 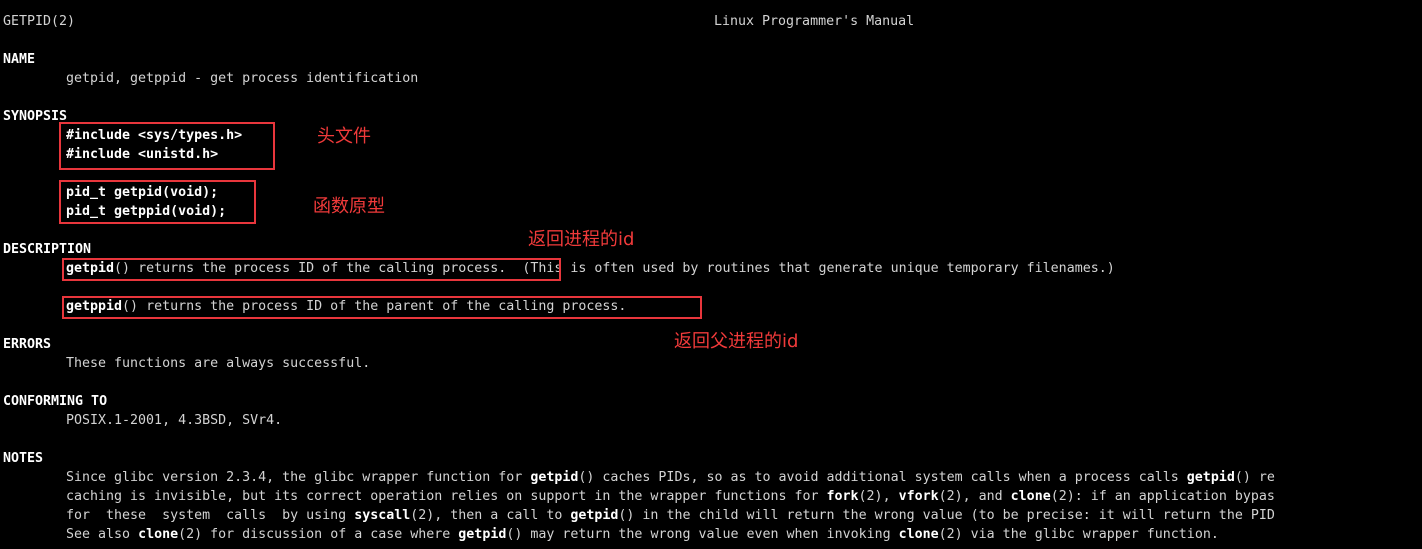 What do you see at coordinates (35, 116) in the screenshot?
I see `synopsis-heading: SYNOPSIS` at bounding box center [35, 116].